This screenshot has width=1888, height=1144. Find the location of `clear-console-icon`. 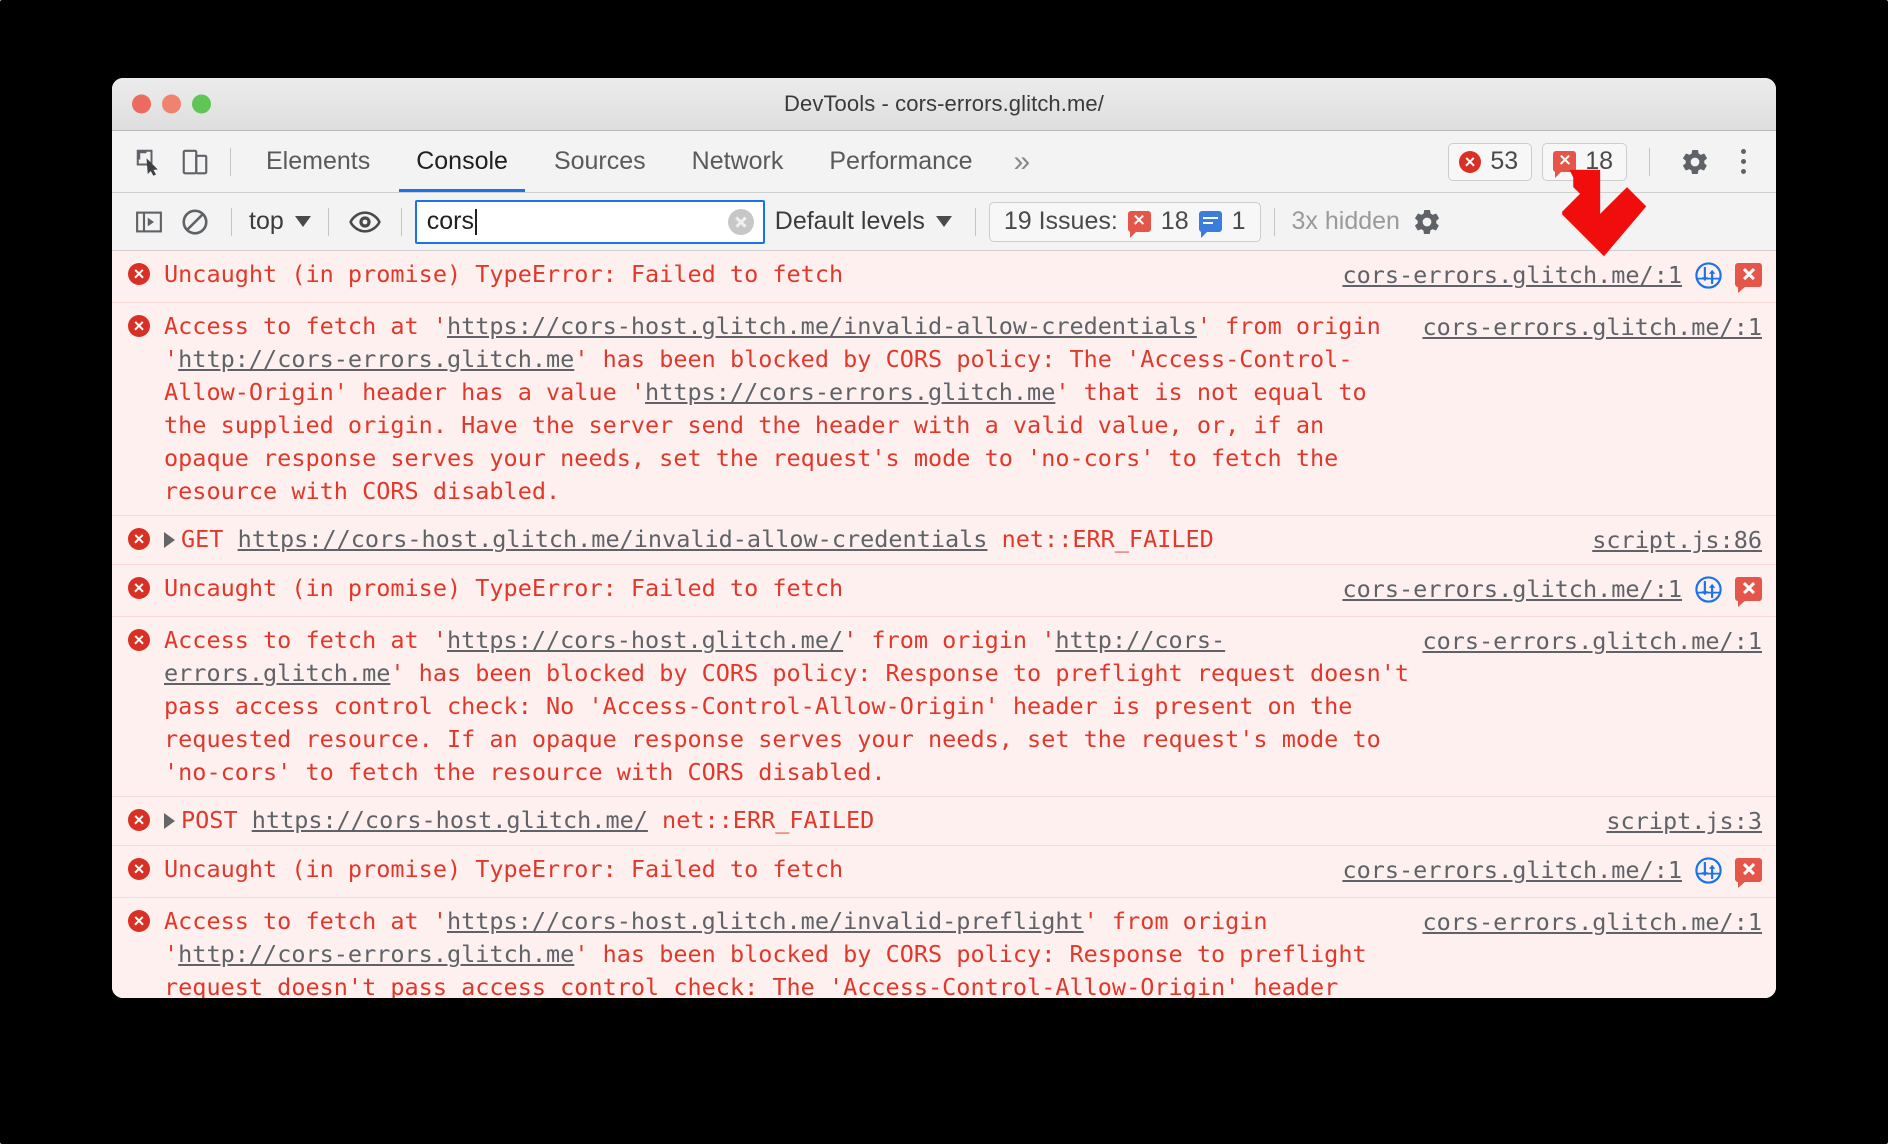

clear-console-icon is located at coordinates (195, 222).